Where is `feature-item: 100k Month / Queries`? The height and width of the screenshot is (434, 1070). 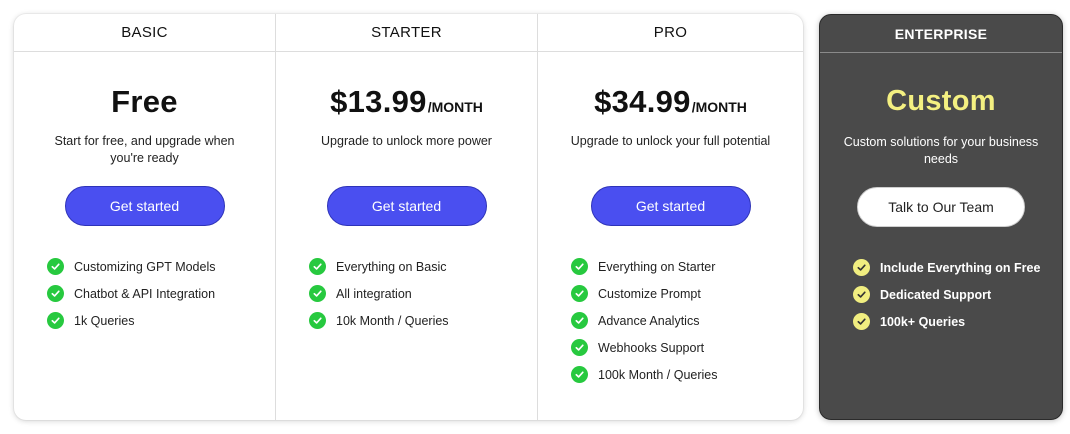 feature-item: 100k Month / Queries is located at coordinates (644, 374).